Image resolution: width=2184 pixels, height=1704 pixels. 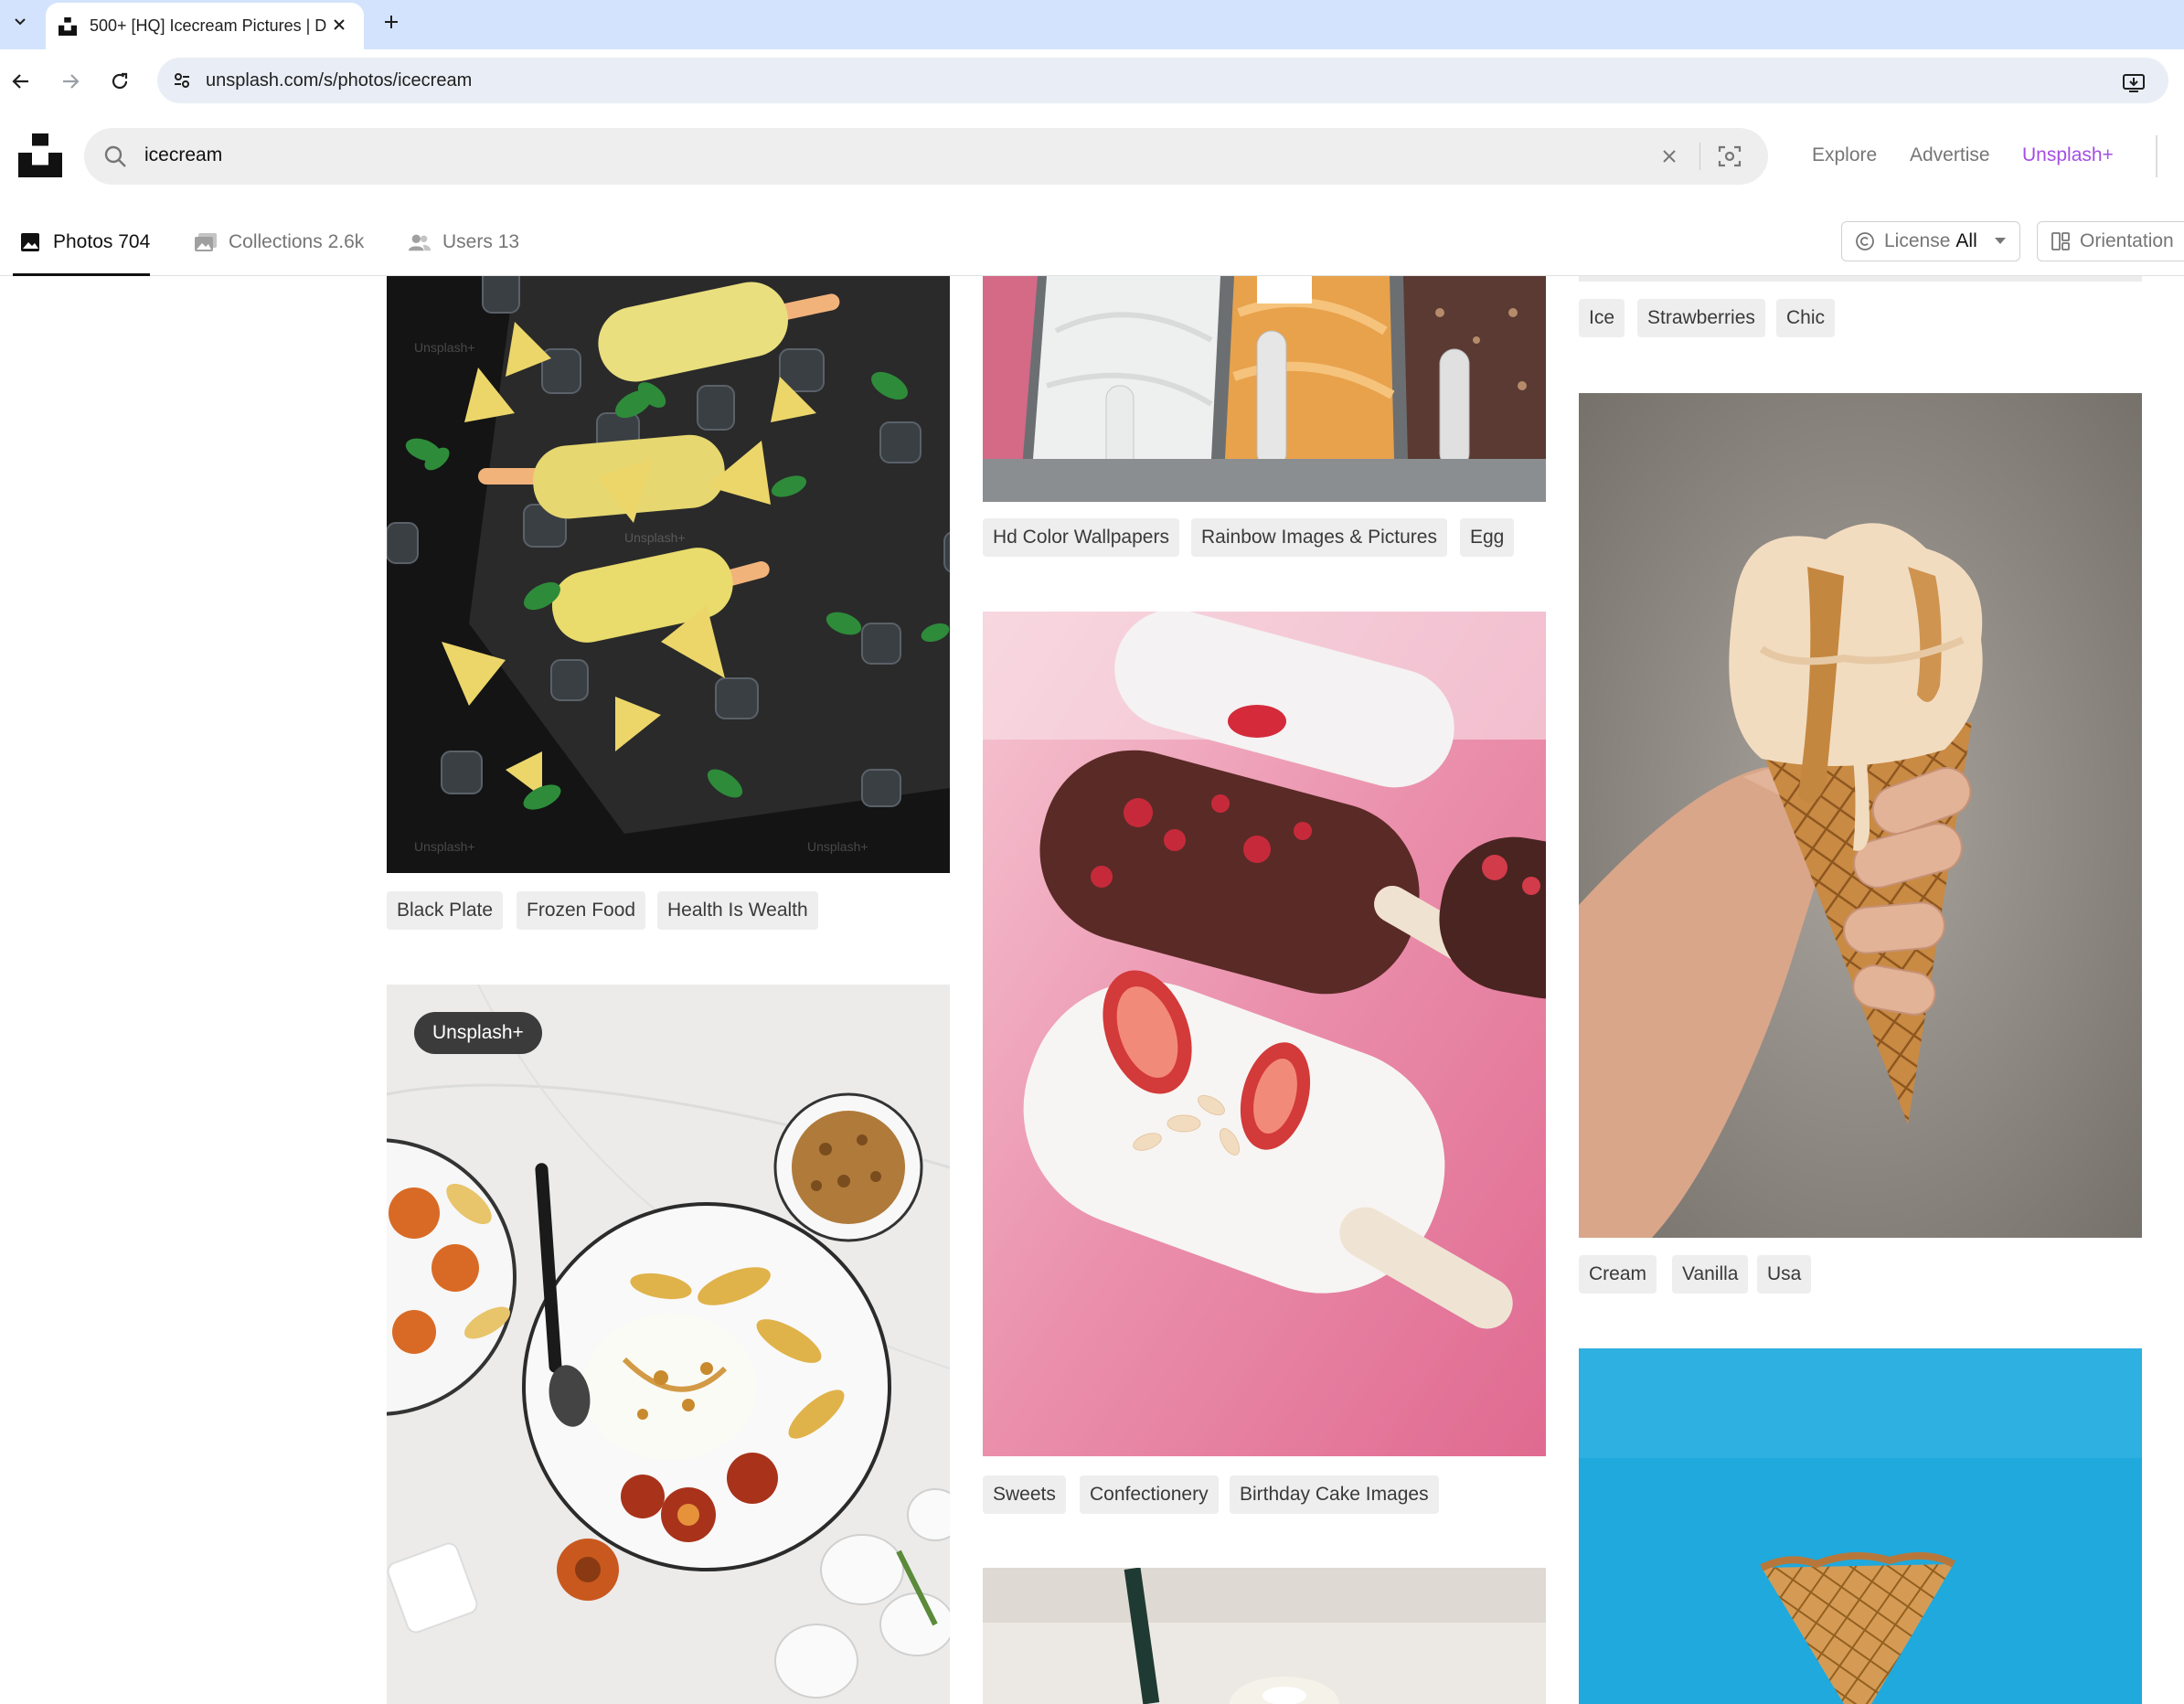 What do you see at coordinates (509, 241) in the screenshot?
I see `tab-users-count: 13` at bounding box center [509, 241].